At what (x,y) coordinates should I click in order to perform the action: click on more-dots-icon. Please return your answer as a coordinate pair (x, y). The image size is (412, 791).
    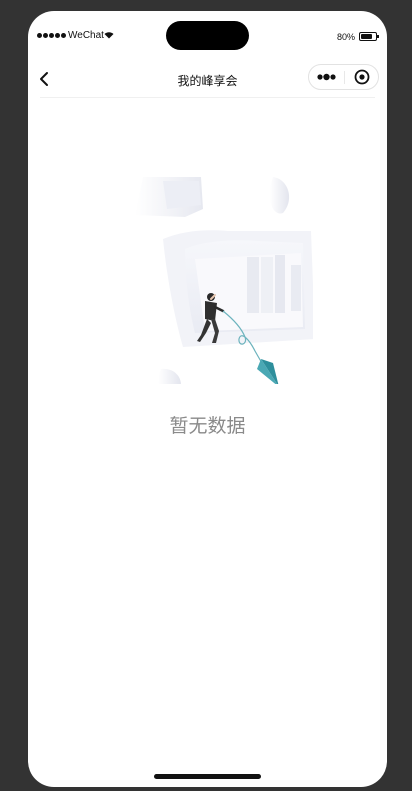
    Looking at the image, I should click on (326, 77).